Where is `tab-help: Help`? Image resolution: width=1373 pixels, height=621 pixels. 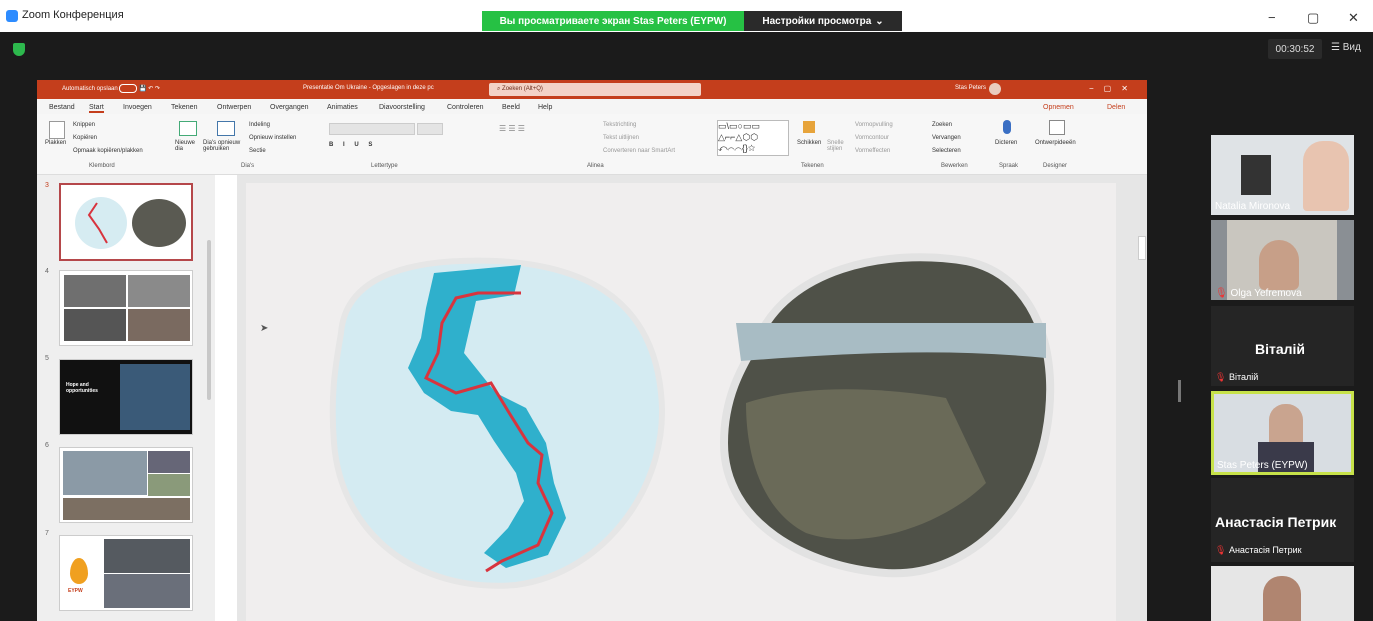 tab-help: Help is located at coordinates (545, 107).